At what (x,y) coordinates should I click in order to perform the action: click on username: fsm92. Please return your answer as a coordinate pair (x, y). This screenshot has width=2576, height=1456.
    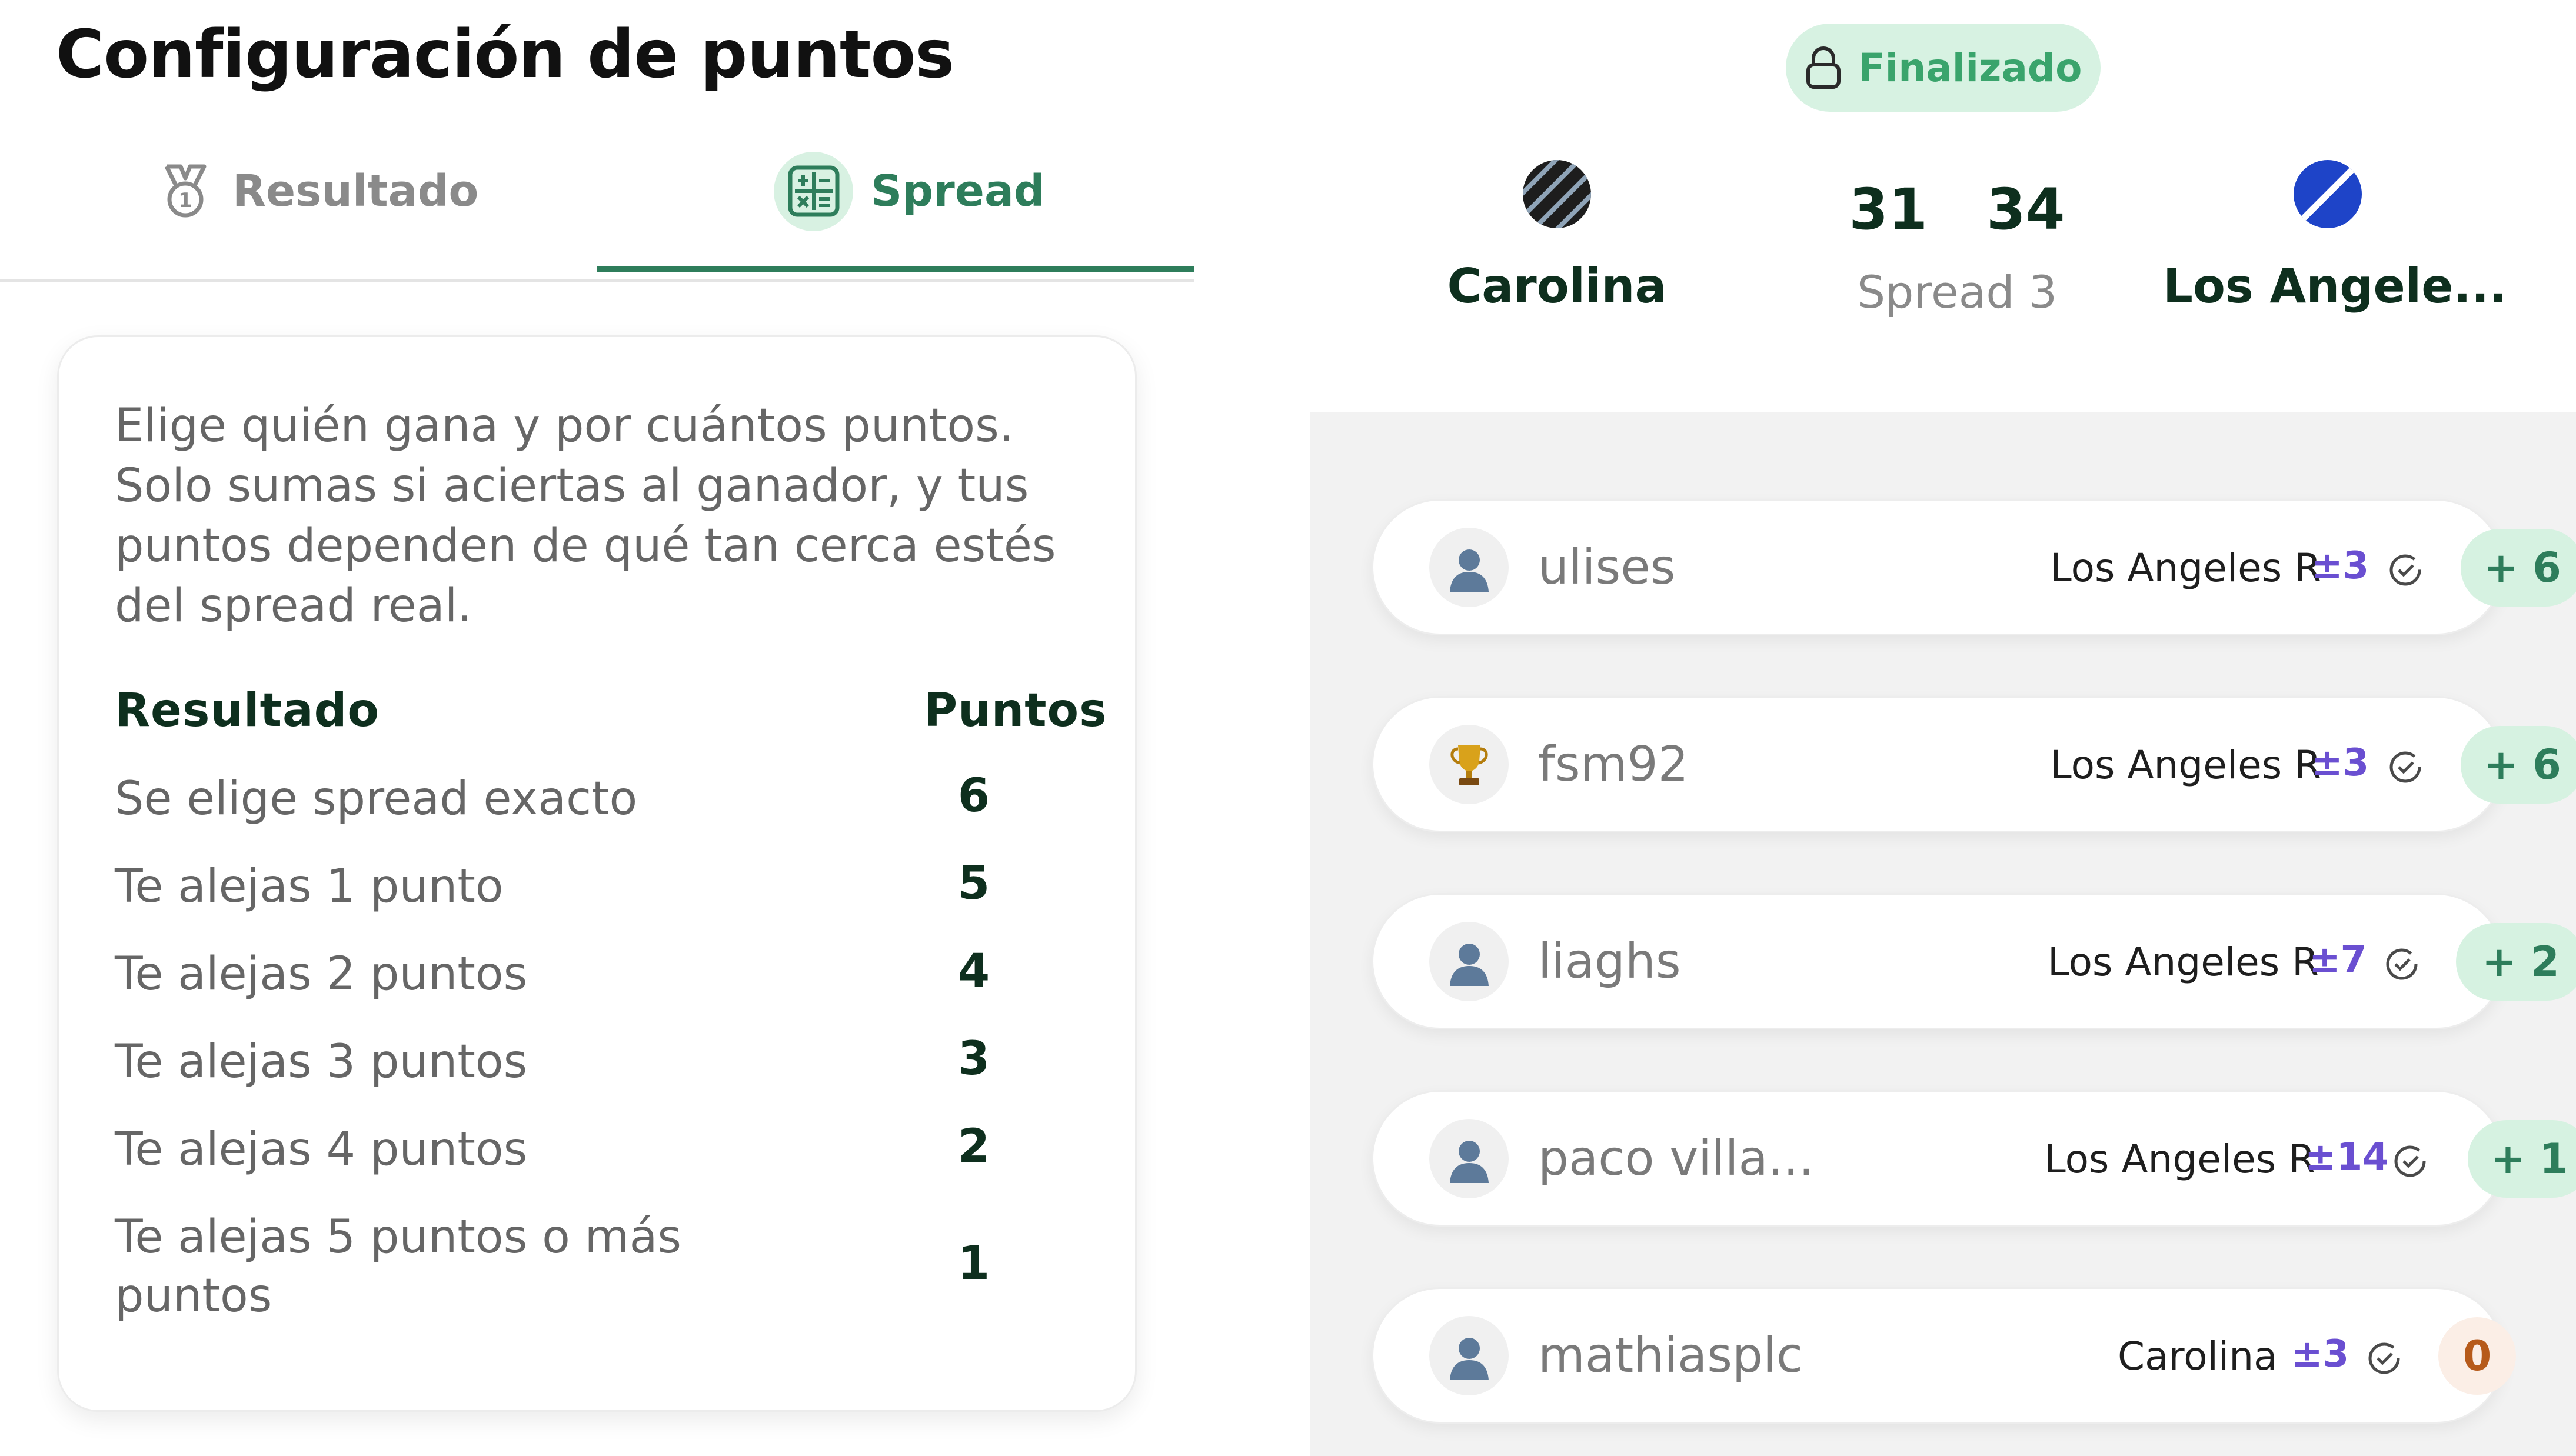
    Looking at the image, I should click on (1613, 764).